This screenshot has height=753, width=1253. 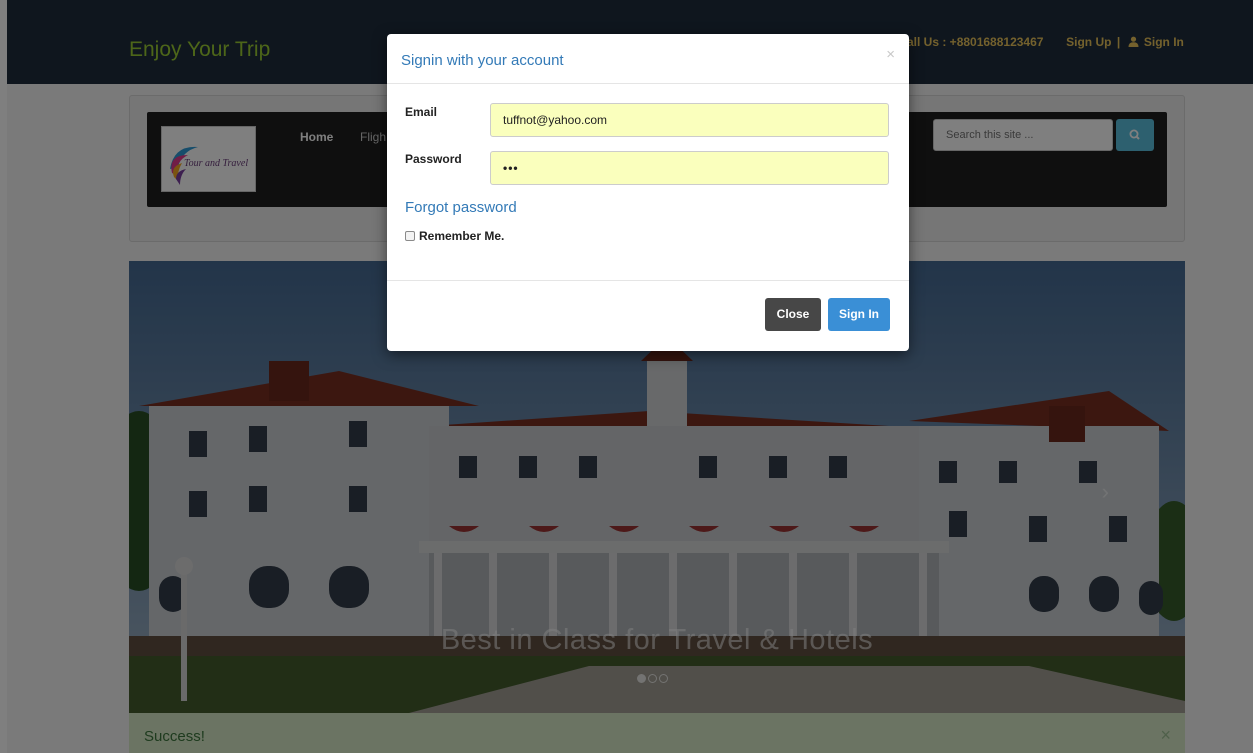 What do you see at coordinates (482, 60) in the screenshot?
I see `modal-title: Signin with your account` at bounding box center [482, 60].